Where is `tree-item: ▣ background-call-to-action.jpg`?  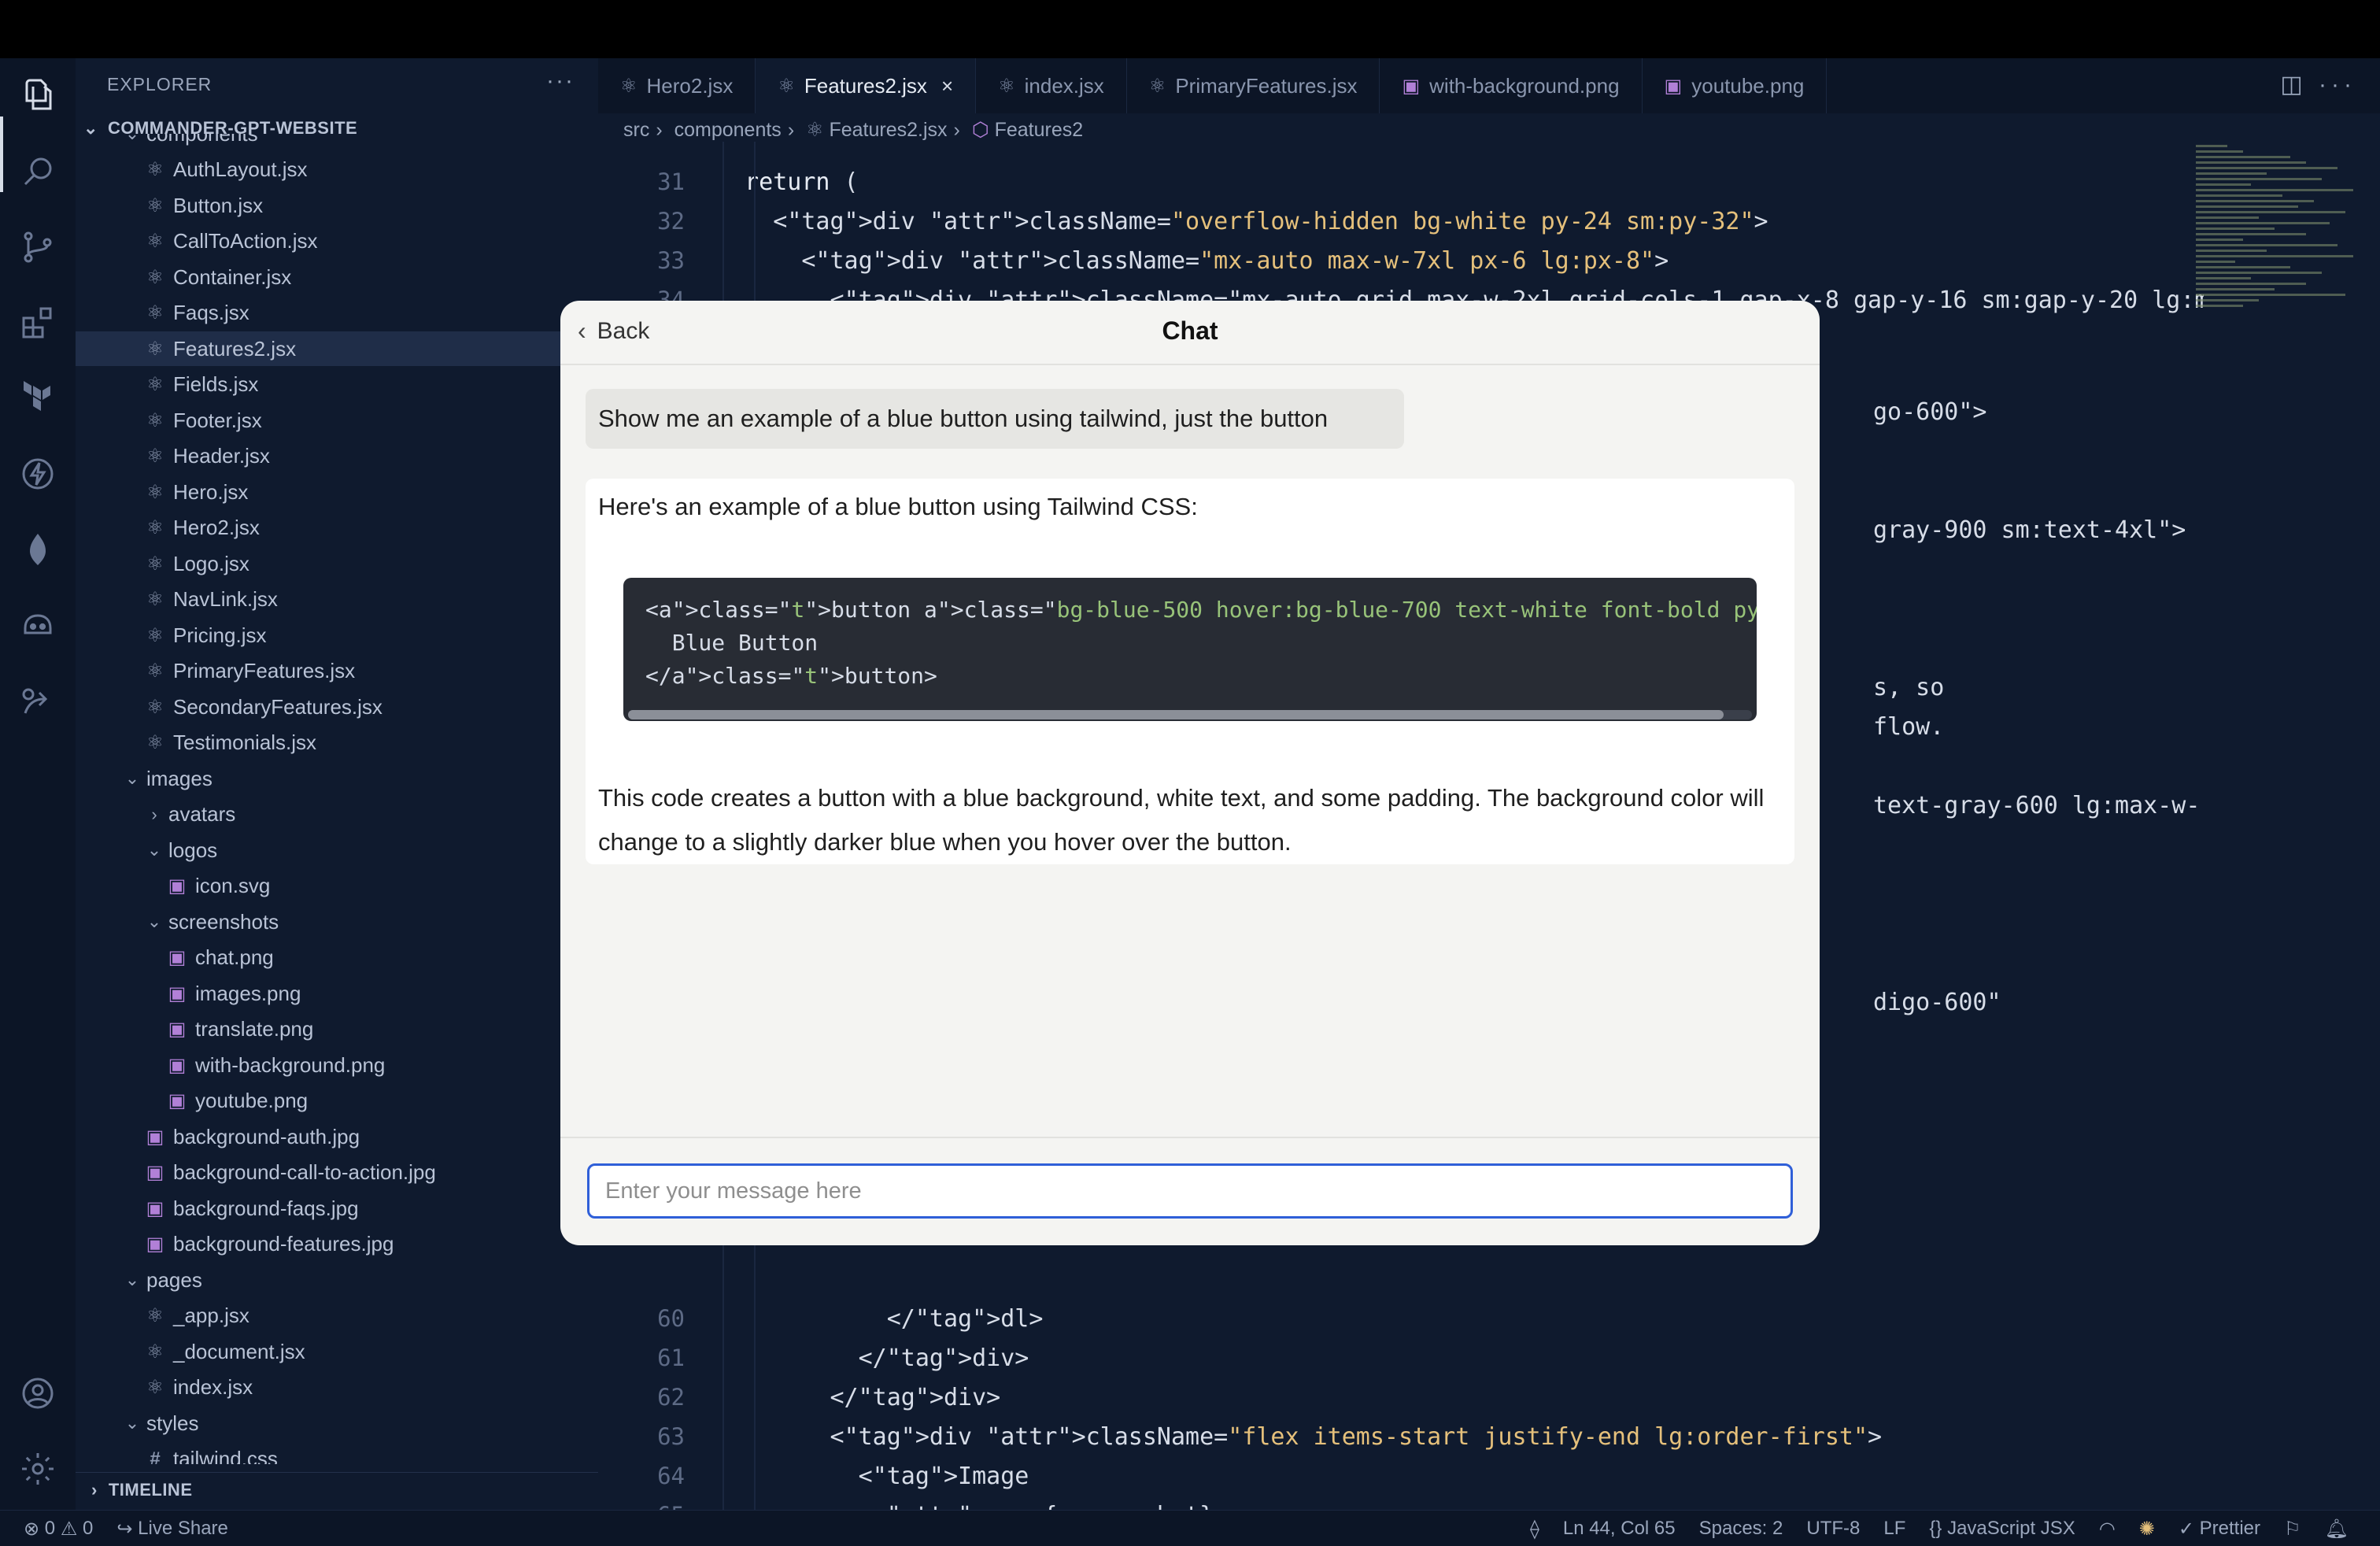 tree-item: ▣ background-call-to-action.jpg is located at coordinates (337, 1173).